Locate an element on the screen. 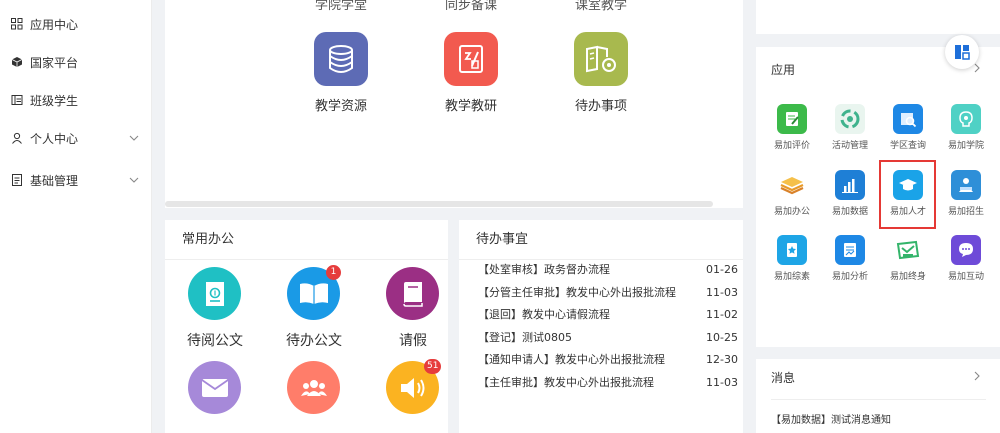  pending-read-docs-button is located at coordinates (214, 293).